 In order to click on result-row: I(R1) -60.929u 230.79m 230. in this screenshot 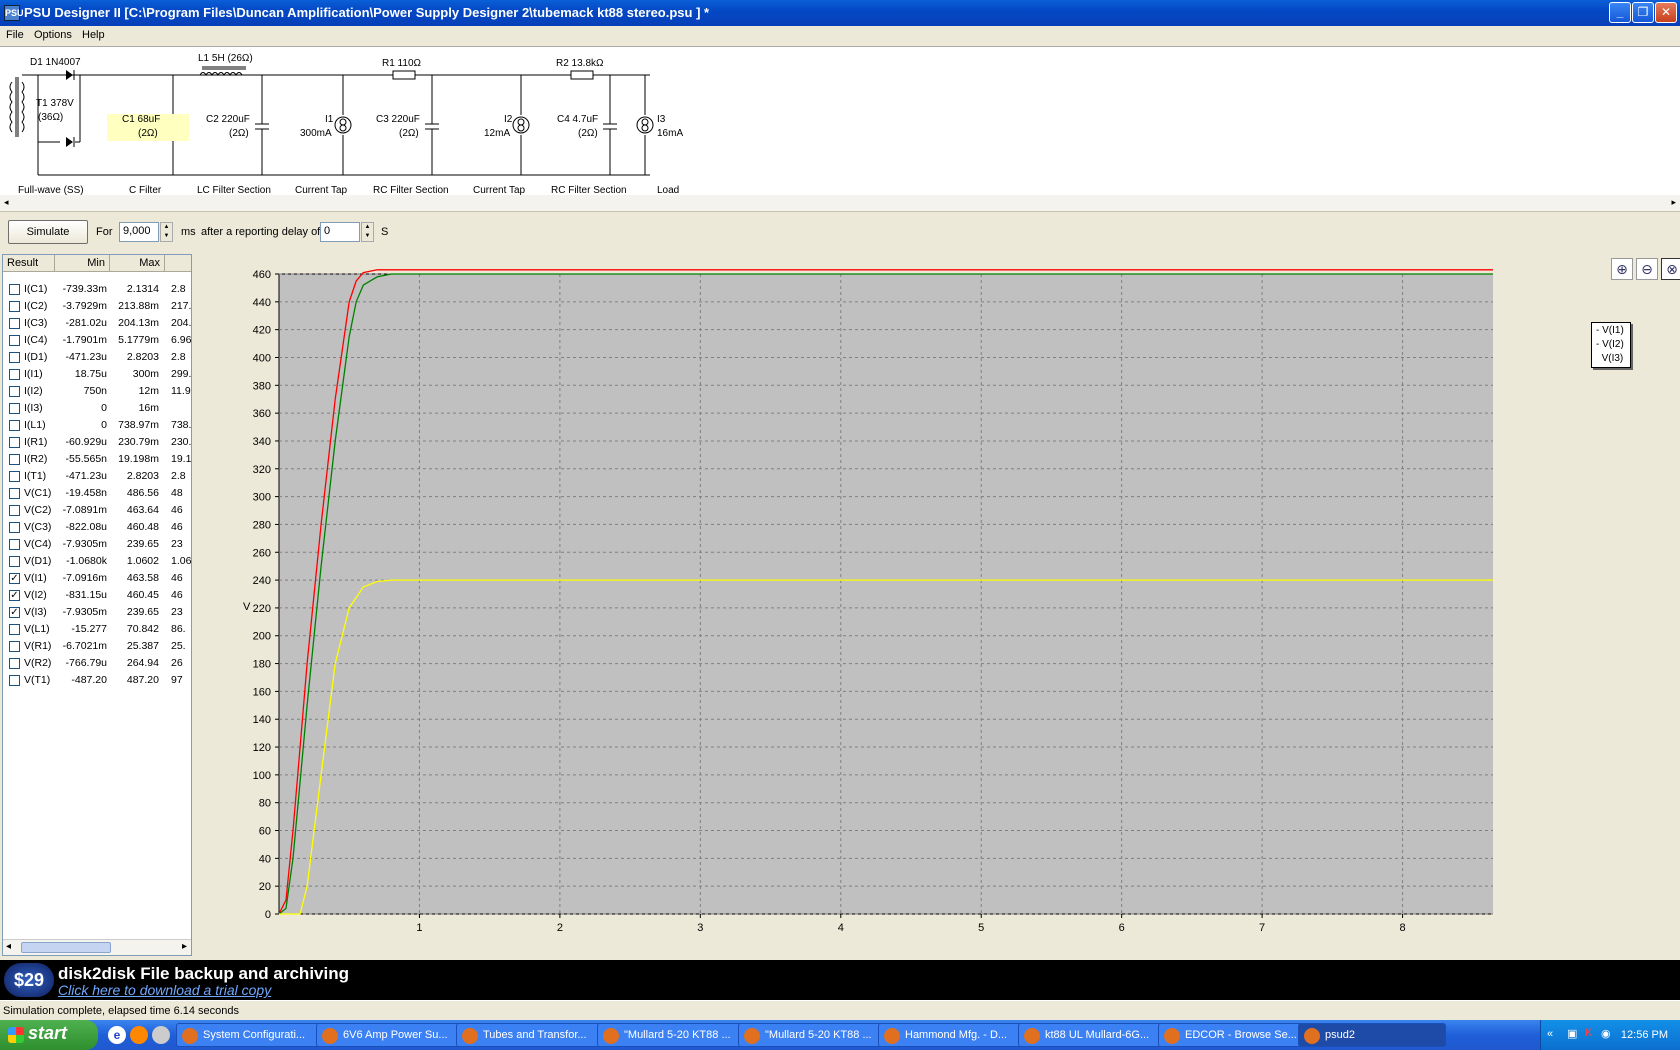, I will do `click(97, 442)`.